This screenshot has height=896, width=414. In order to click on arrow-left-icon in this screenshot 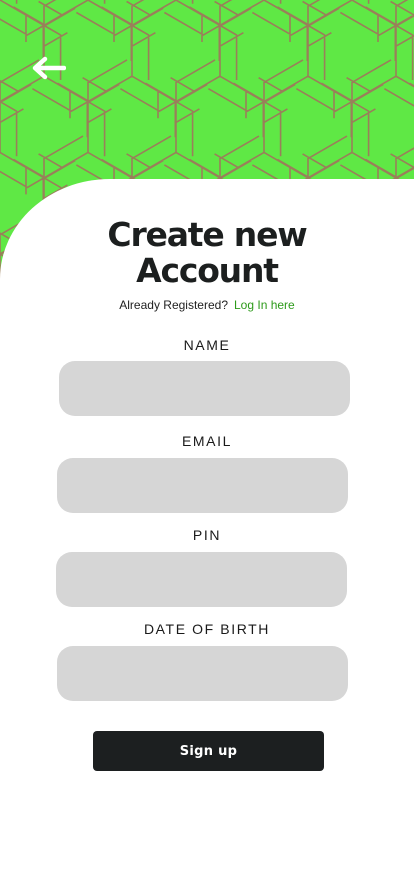, I will do `click(49, 68)`.